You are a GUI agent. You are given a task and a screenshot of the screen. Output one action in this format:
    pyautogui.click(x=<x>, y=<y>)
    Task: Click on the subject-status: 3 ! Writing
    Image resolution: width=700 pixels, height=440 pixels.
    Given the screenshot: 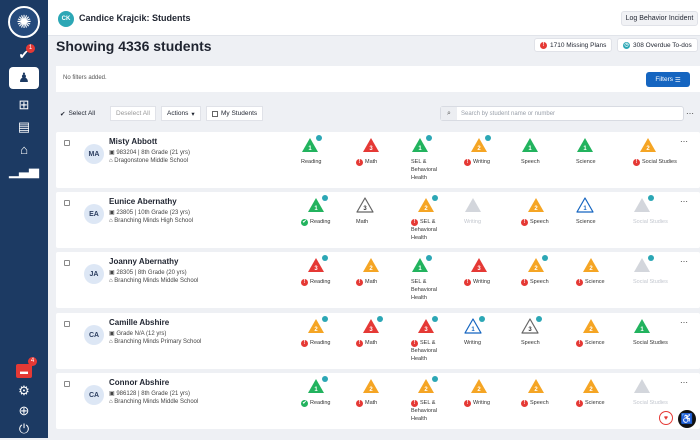 What is the action you would take?
    pyautogui.click(x=489, y=271)
    